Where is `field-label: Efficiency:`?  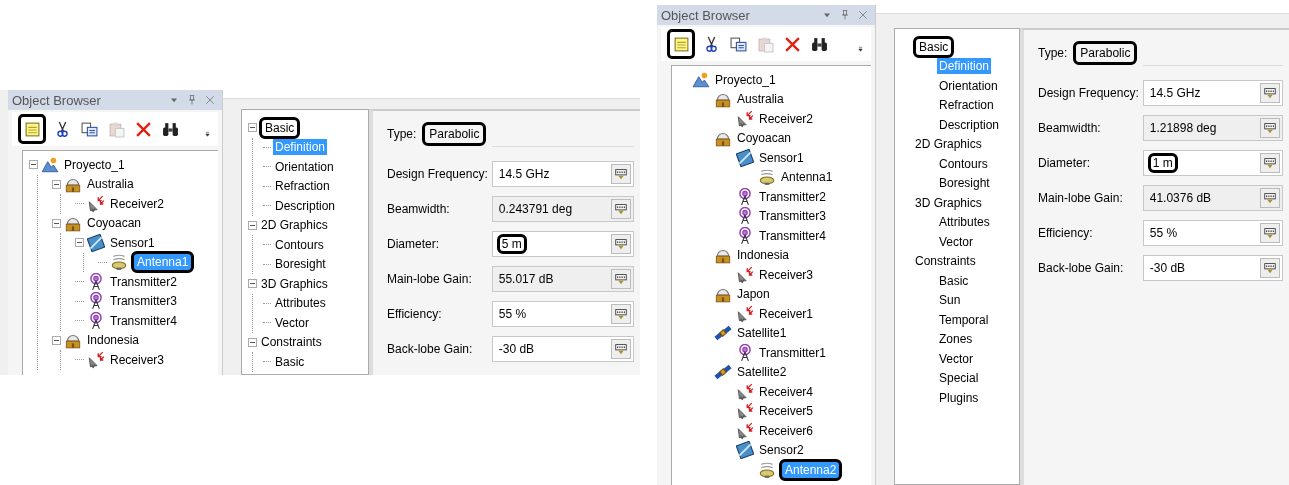 field-label: Efficiency: is located at coordinates (415, 314).